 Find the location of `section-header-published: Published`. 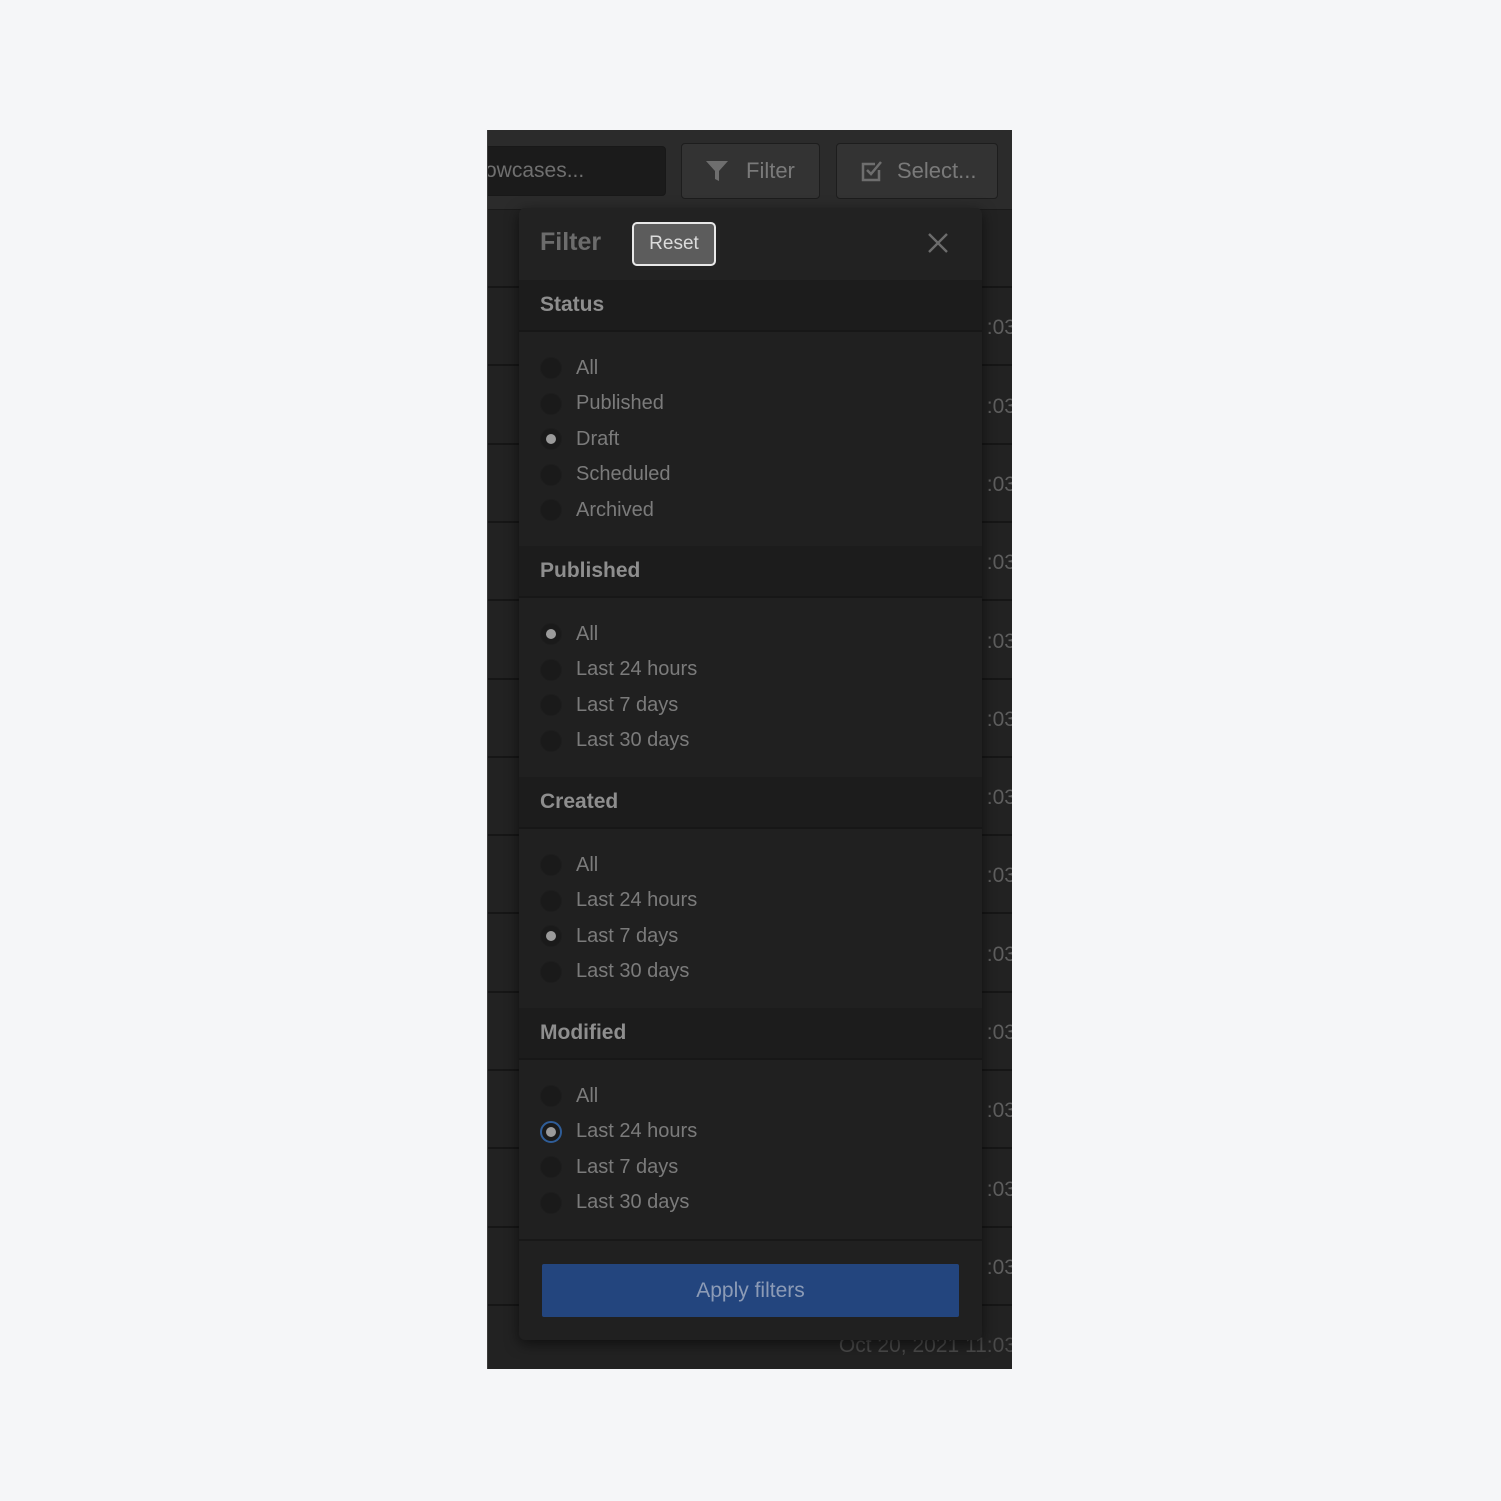

section-header-published: Published is located at coordinates (750, 572).